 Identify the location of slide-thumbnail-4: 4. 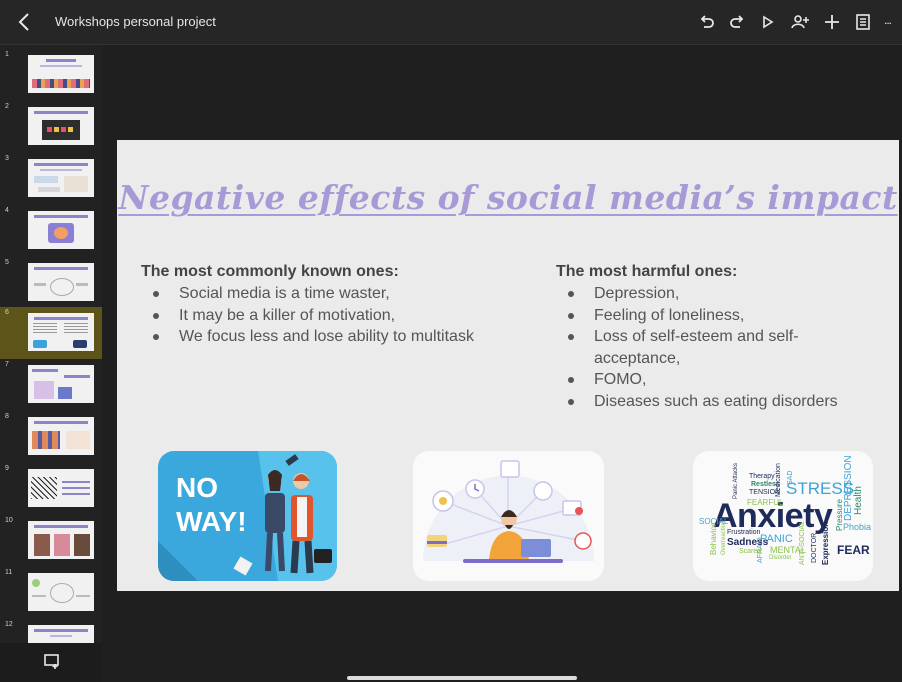
(51, 231).